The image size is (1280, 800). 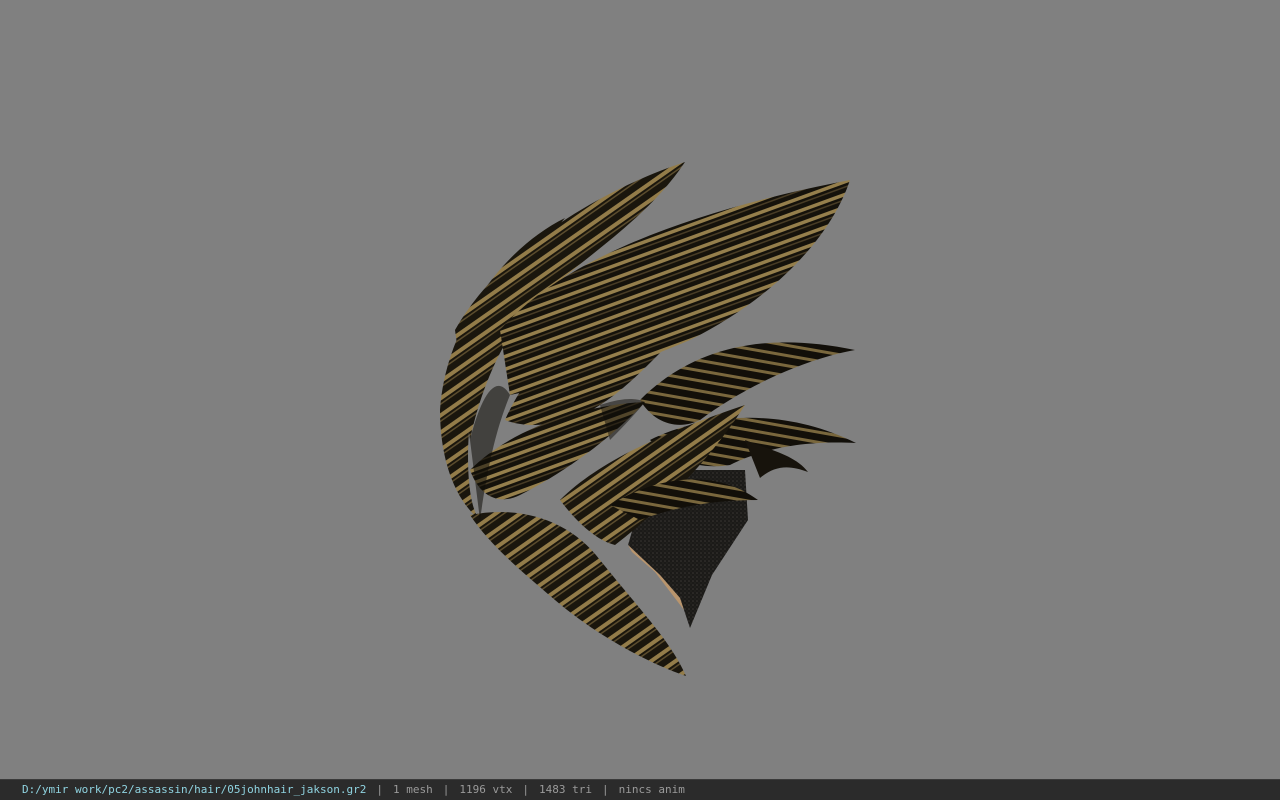 What do you see at coordinates (651, 789) in the screenshot?
I see `animation-status: nincs anim` at bounding box center [651, 789].